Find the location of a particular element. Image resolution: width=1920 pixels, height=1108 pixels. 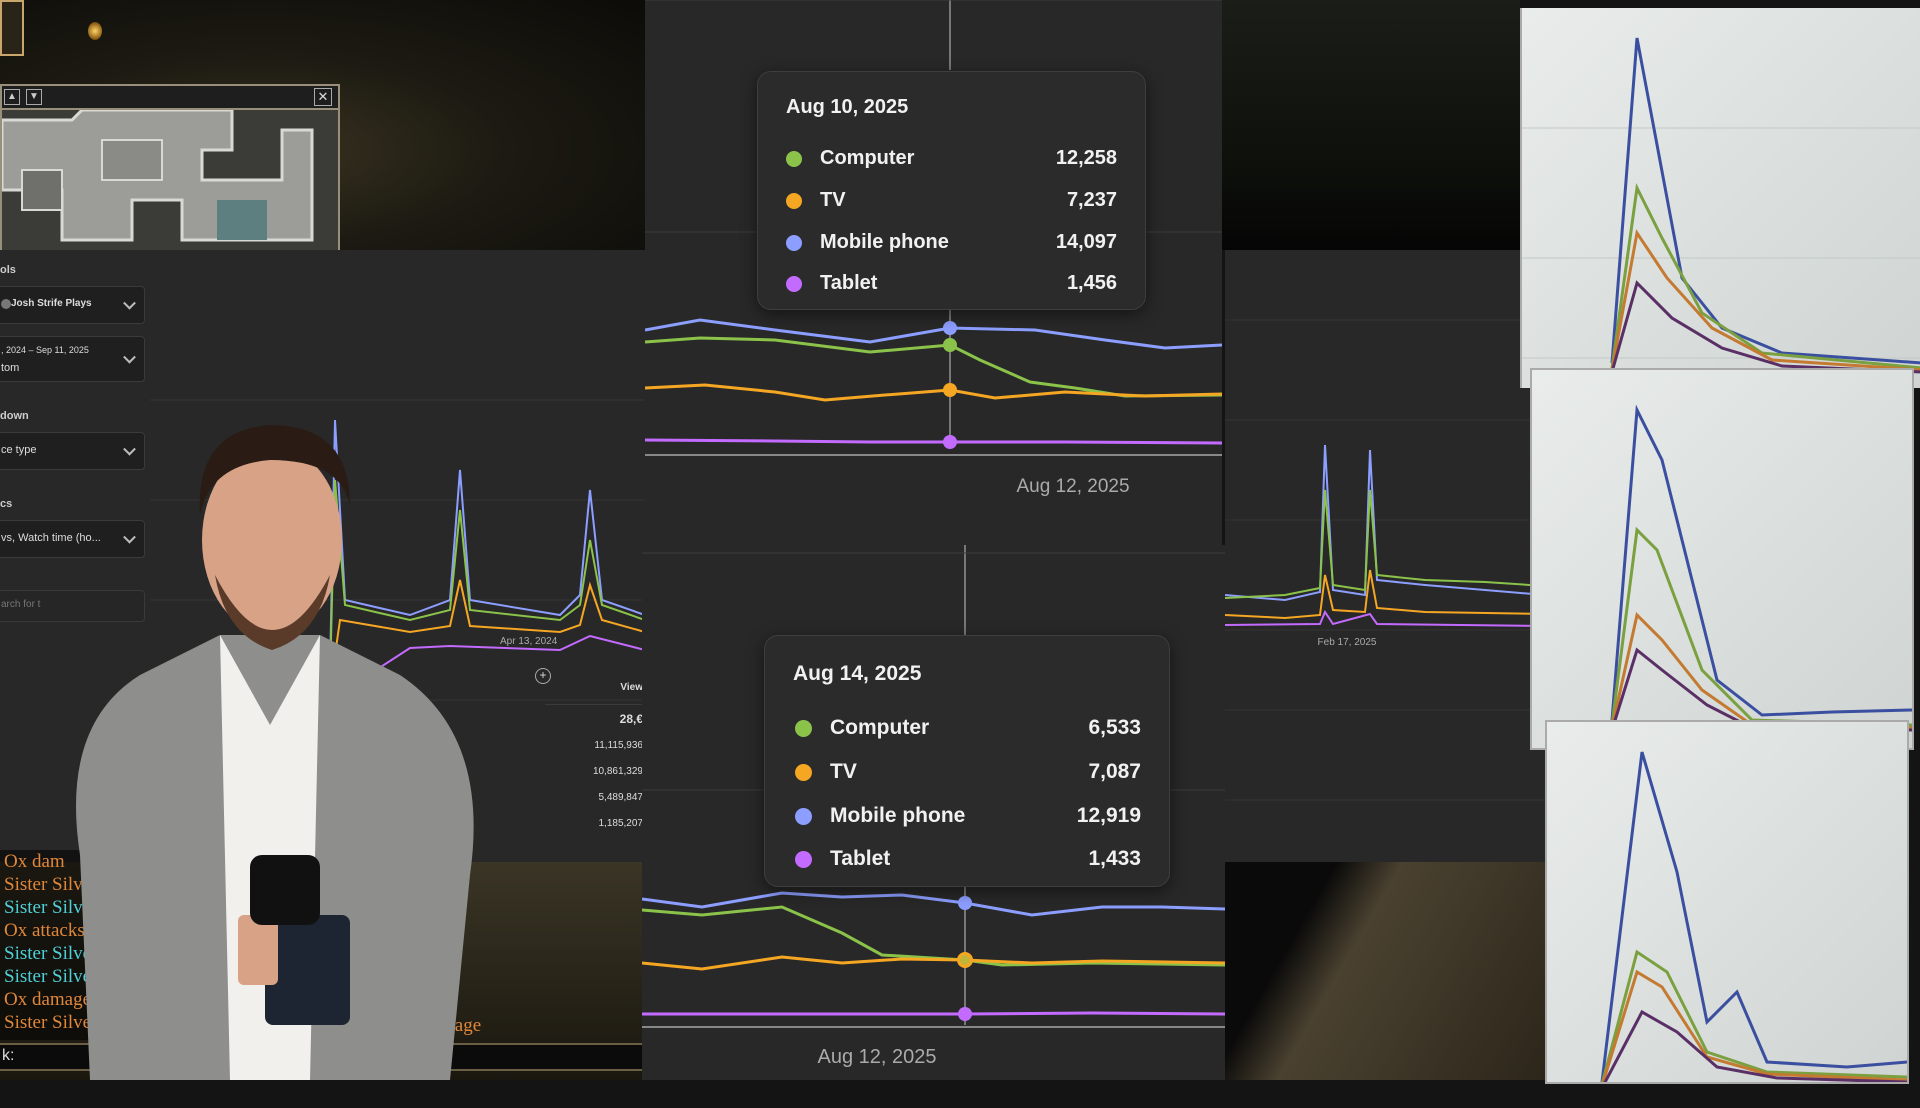

tooltip-bottom-row-tv: TV 7,087 is located at coordinates (967, 772).